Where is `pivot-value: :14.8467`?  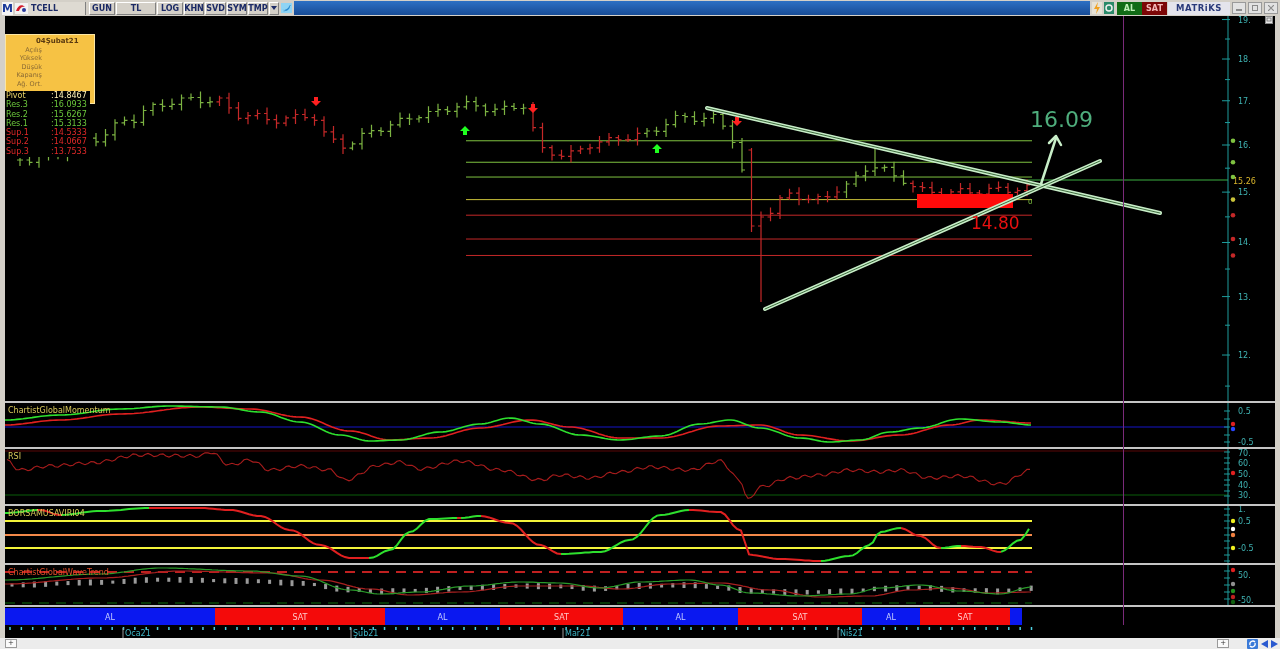 pivot-value: :14.8467 is located at coordinates (69, 95).